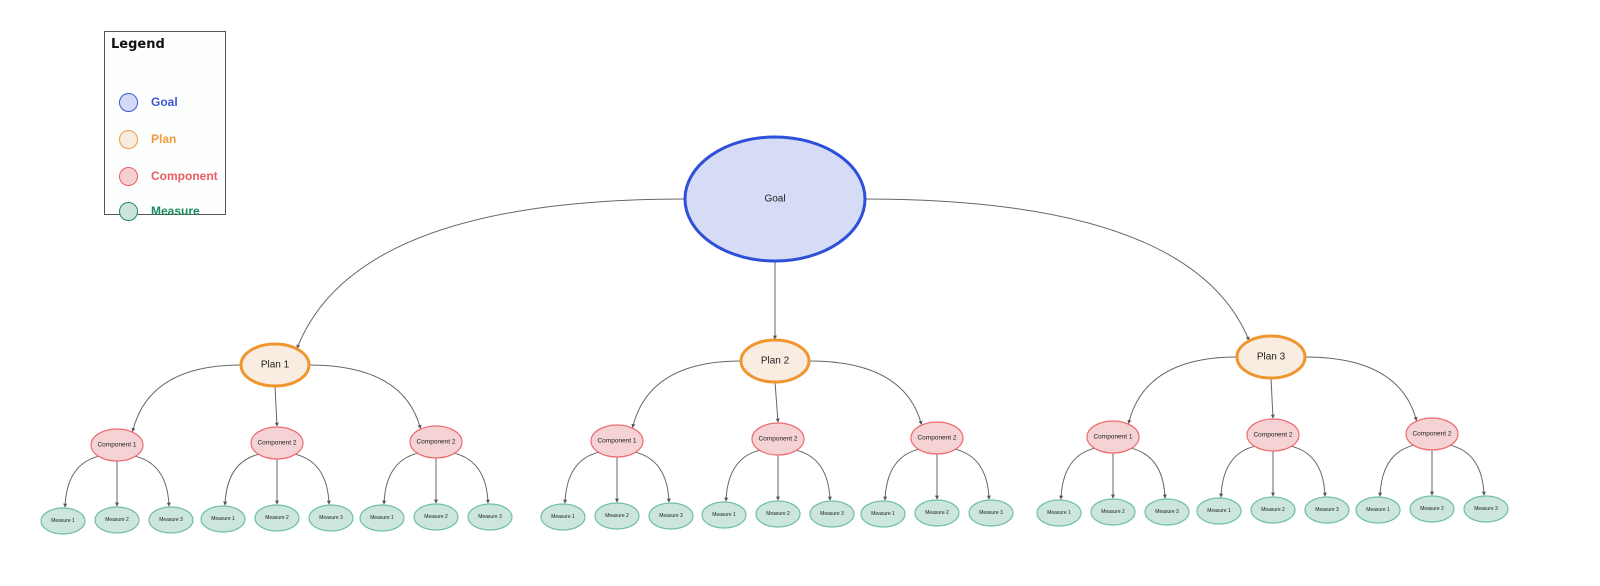 Image resolution: width=1600 pixels, height=586 pixels. Describe the element at coordinates (742, 475) in the screenshot. I see `edge-p2c2-m1` at that location.